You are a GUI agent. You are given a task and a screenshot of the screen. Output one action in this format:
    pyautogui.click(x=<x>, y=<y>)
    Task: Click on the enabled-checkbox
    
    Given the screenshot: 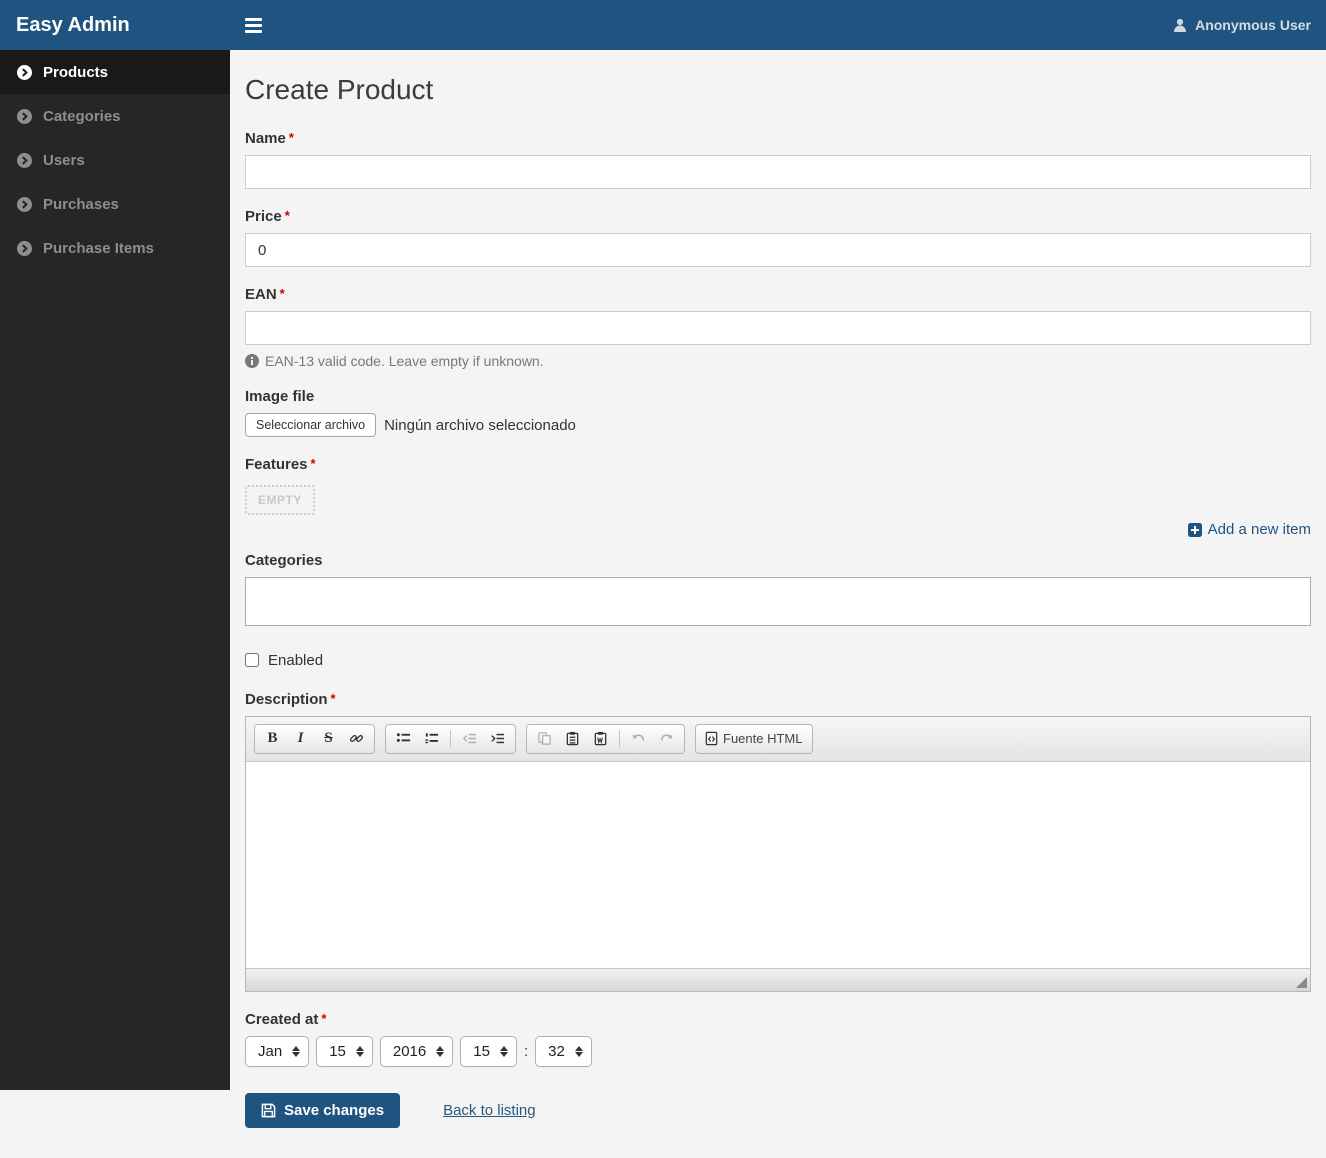 What is the action you would take?
    pyautogui.click(x=252, y=660)
    